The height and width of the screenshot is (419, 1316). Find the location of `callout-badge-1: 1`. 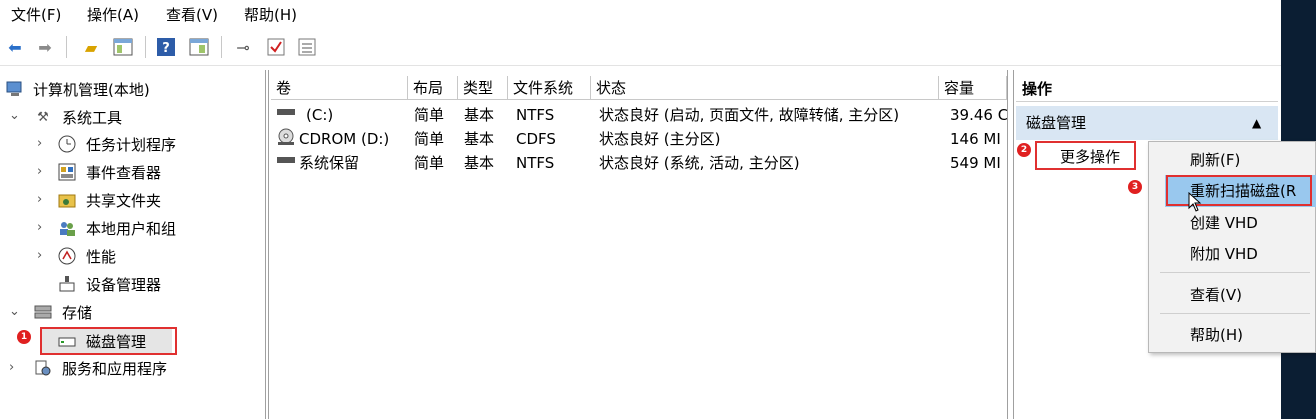

callout-badge-1: 1 is located at coordinates (24, 337).